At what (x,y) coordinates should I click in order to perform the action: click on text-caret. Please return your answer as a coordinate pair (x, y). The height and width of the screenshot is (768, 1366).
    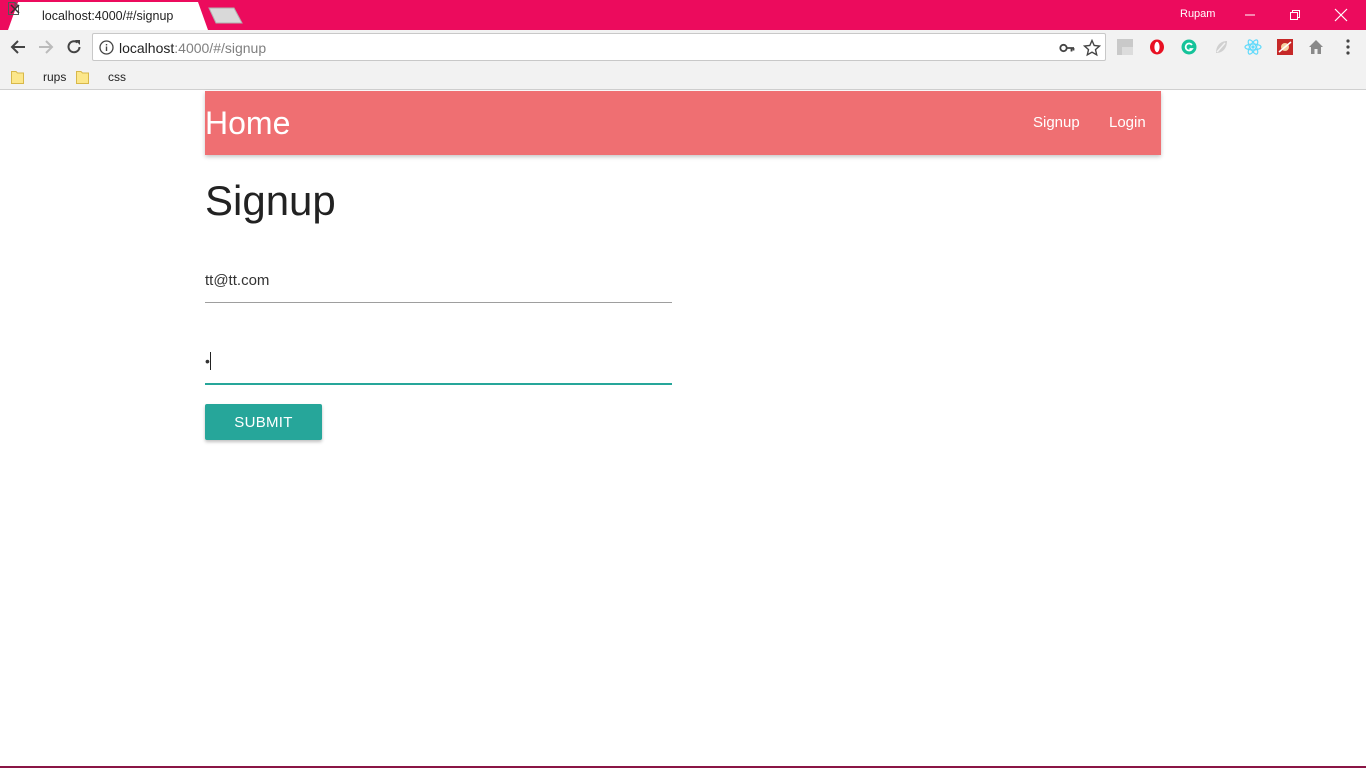
    Looking at the image, I should click on (210, 361).